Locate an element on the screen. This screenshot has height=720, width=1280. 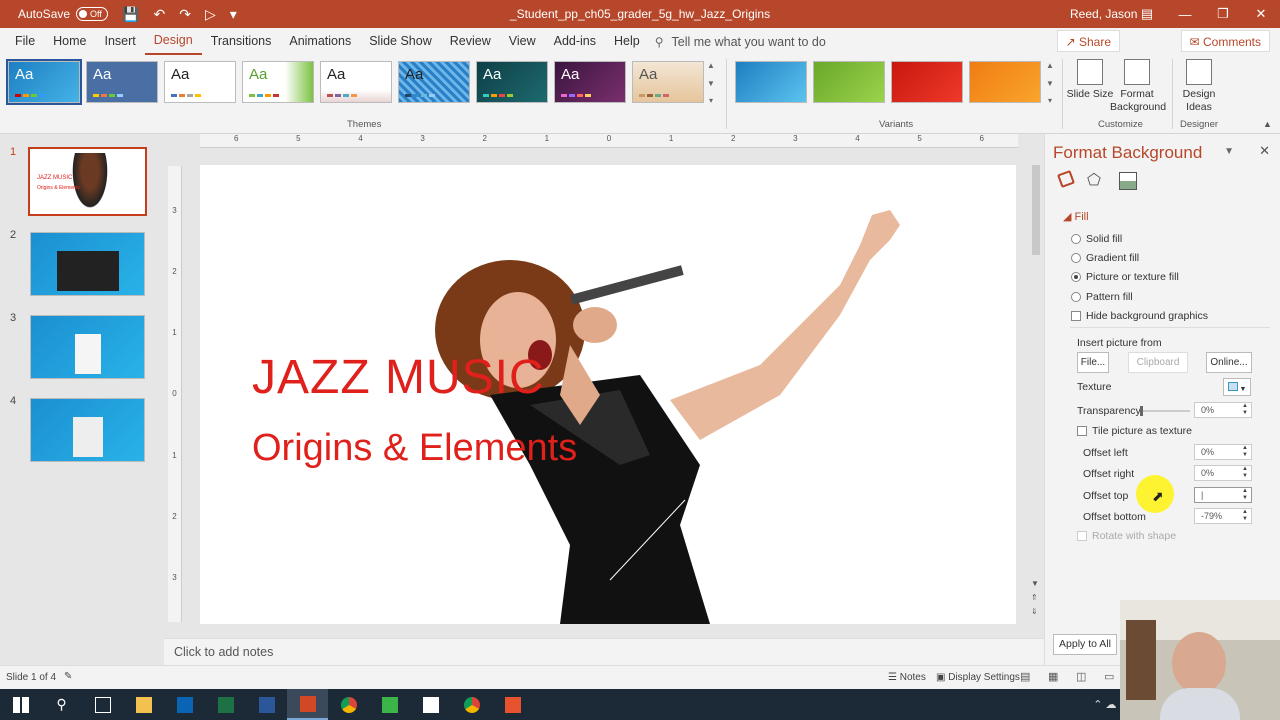
tab-slide-show: Slide Show is located at coordinates (400, 41).